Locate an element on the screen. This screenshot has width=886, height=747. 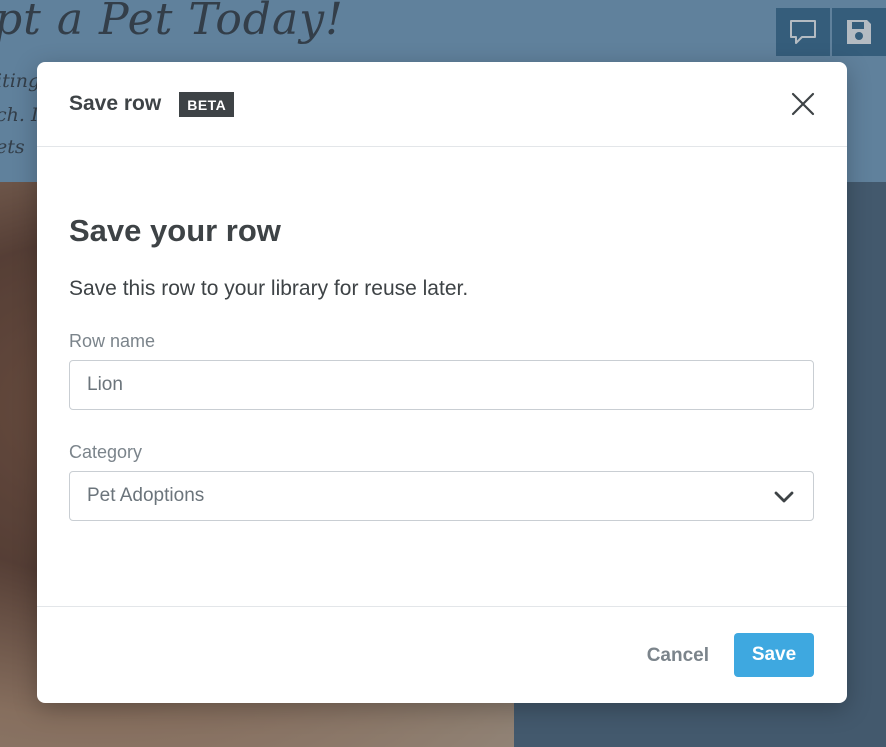
row-name-label: Row name is located at coordinates (112, 341).